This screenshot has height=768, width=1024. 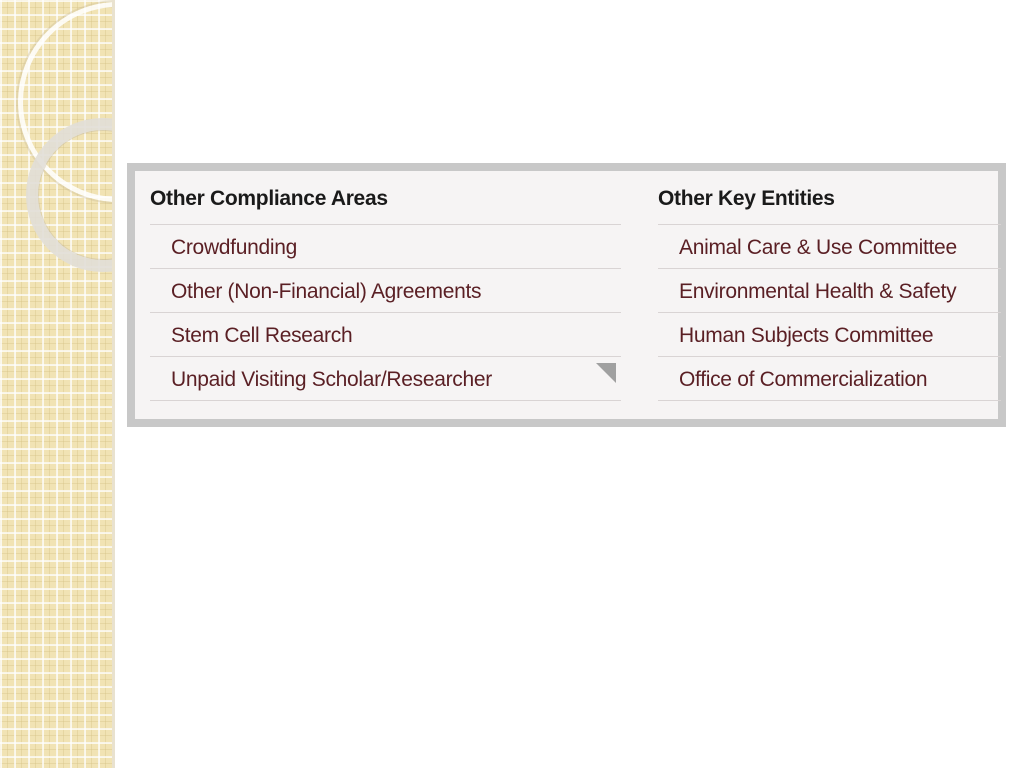 I want to click on list-item: Stem Cell Research, so click(x=385, y=335).